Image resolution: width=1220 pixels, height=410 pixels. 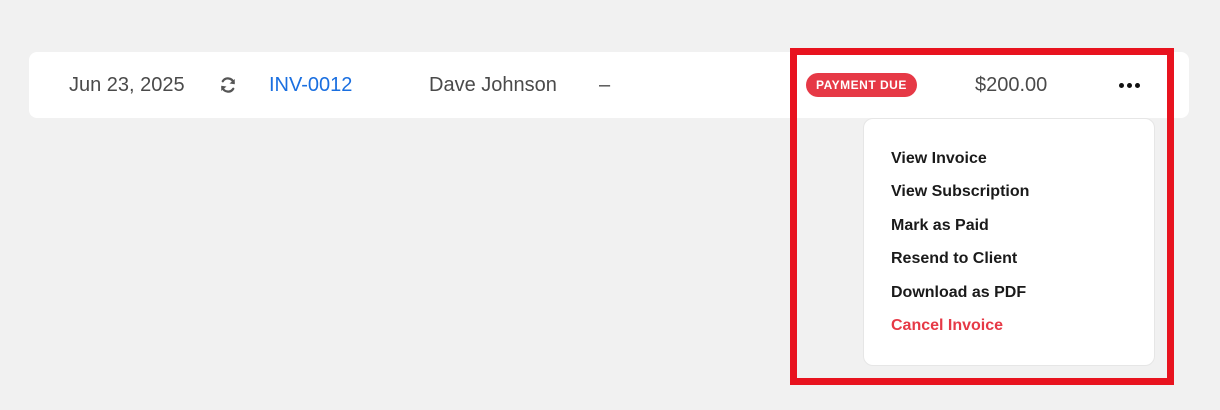 I want to click on more-horizontal-icon, so click(x=1129, y=85).